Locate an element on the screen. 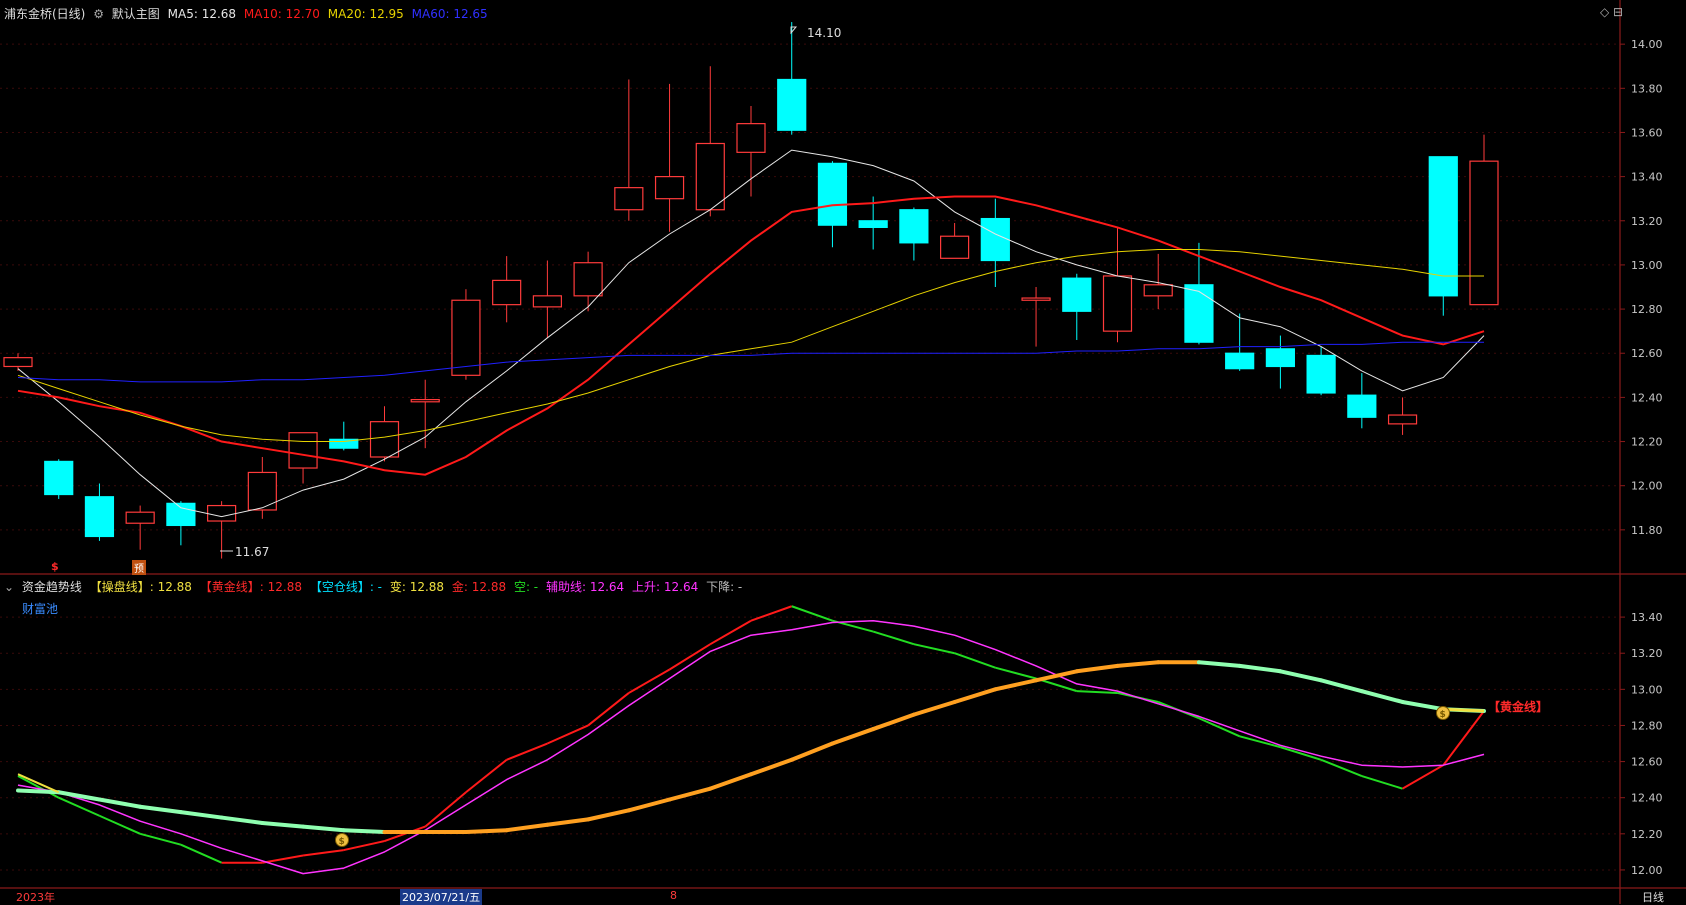 The height and width of the screenshot is (905, 1686). indicator-tick-label: 12.40 is located at coordinates (1647, 798).